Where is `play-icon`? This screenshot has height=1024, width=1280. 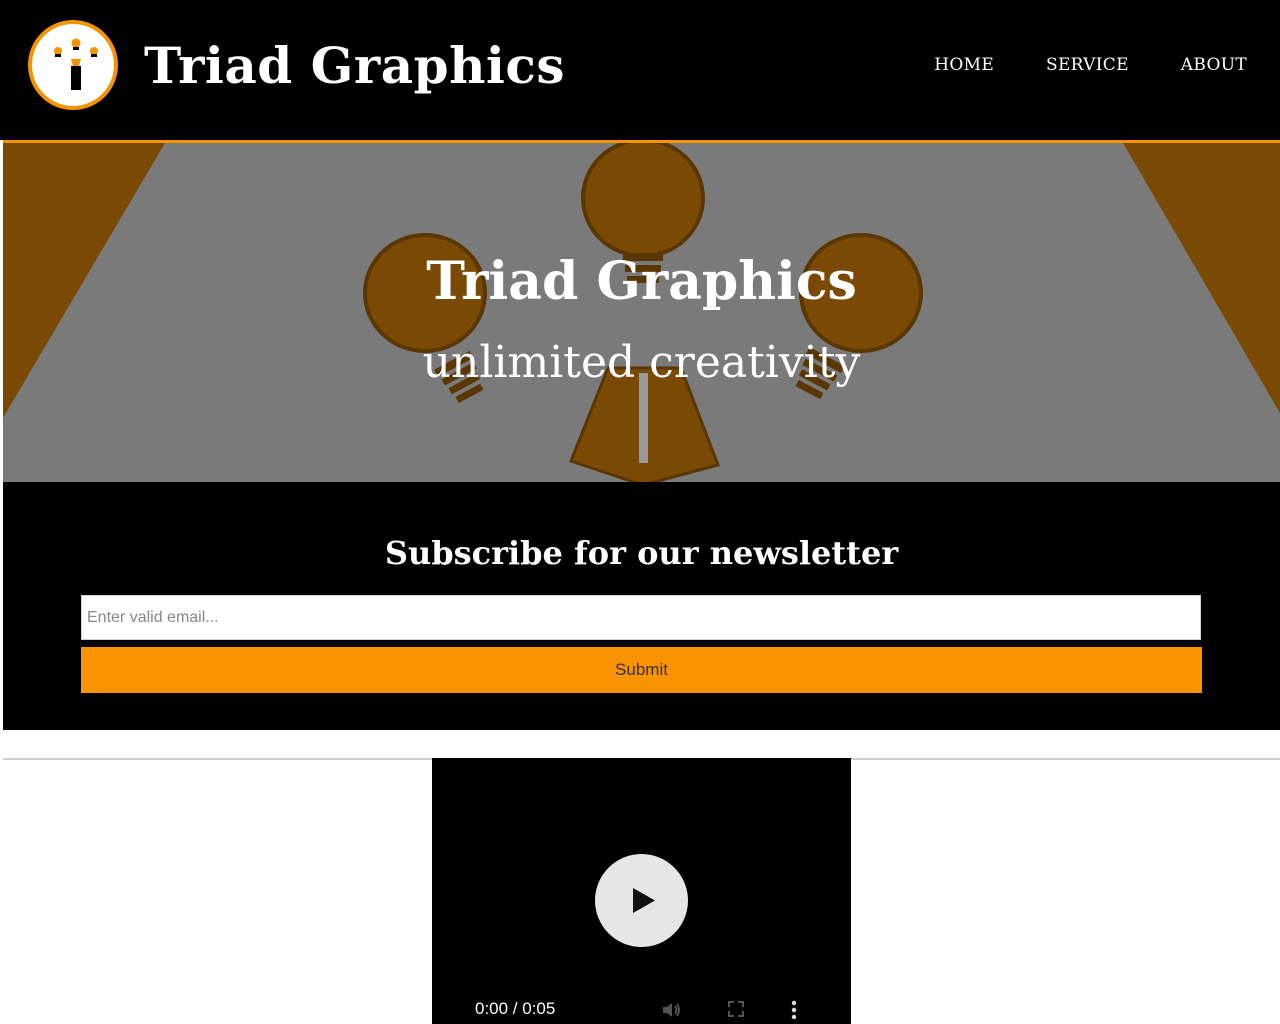 play-icon is located at coordinates (641, 900).